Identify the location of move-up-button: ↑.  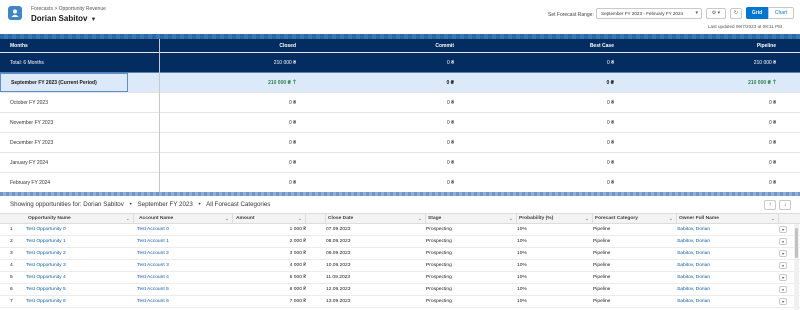
(770, 205).